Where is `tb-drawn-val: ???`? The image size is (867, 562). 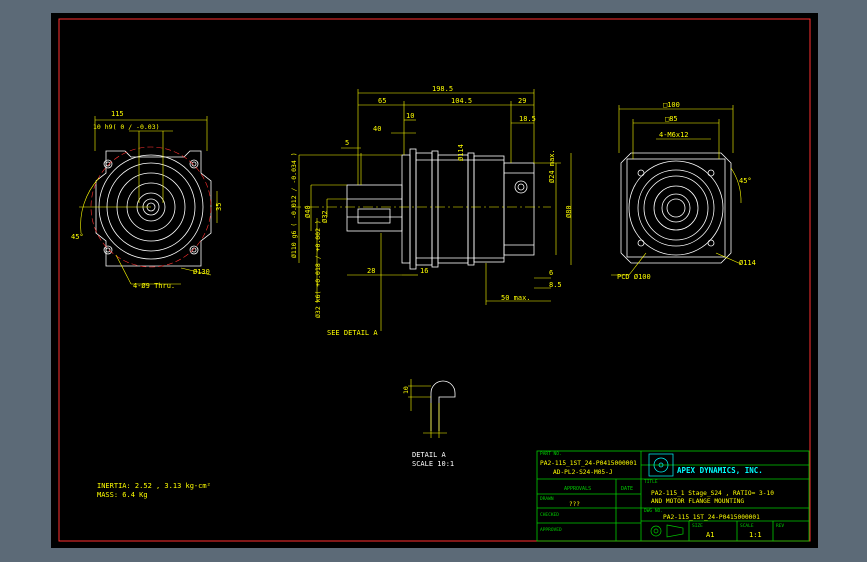 tb-drawn-val: ??? is located at coordinates (574, 504).